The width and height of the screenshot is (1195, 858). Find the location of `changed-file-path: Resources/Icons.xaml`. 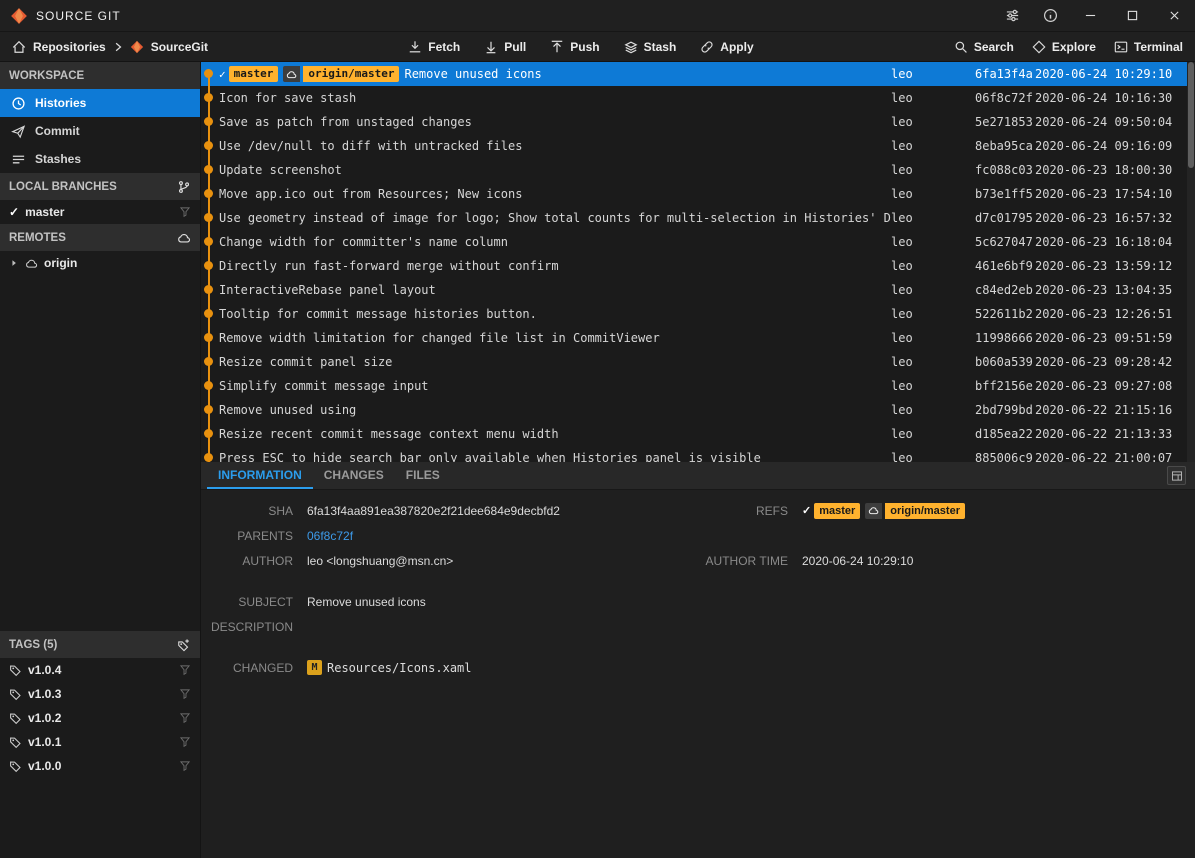

changed-file-path: Resources/Icons.xaml is located at coordinates (399, 668).